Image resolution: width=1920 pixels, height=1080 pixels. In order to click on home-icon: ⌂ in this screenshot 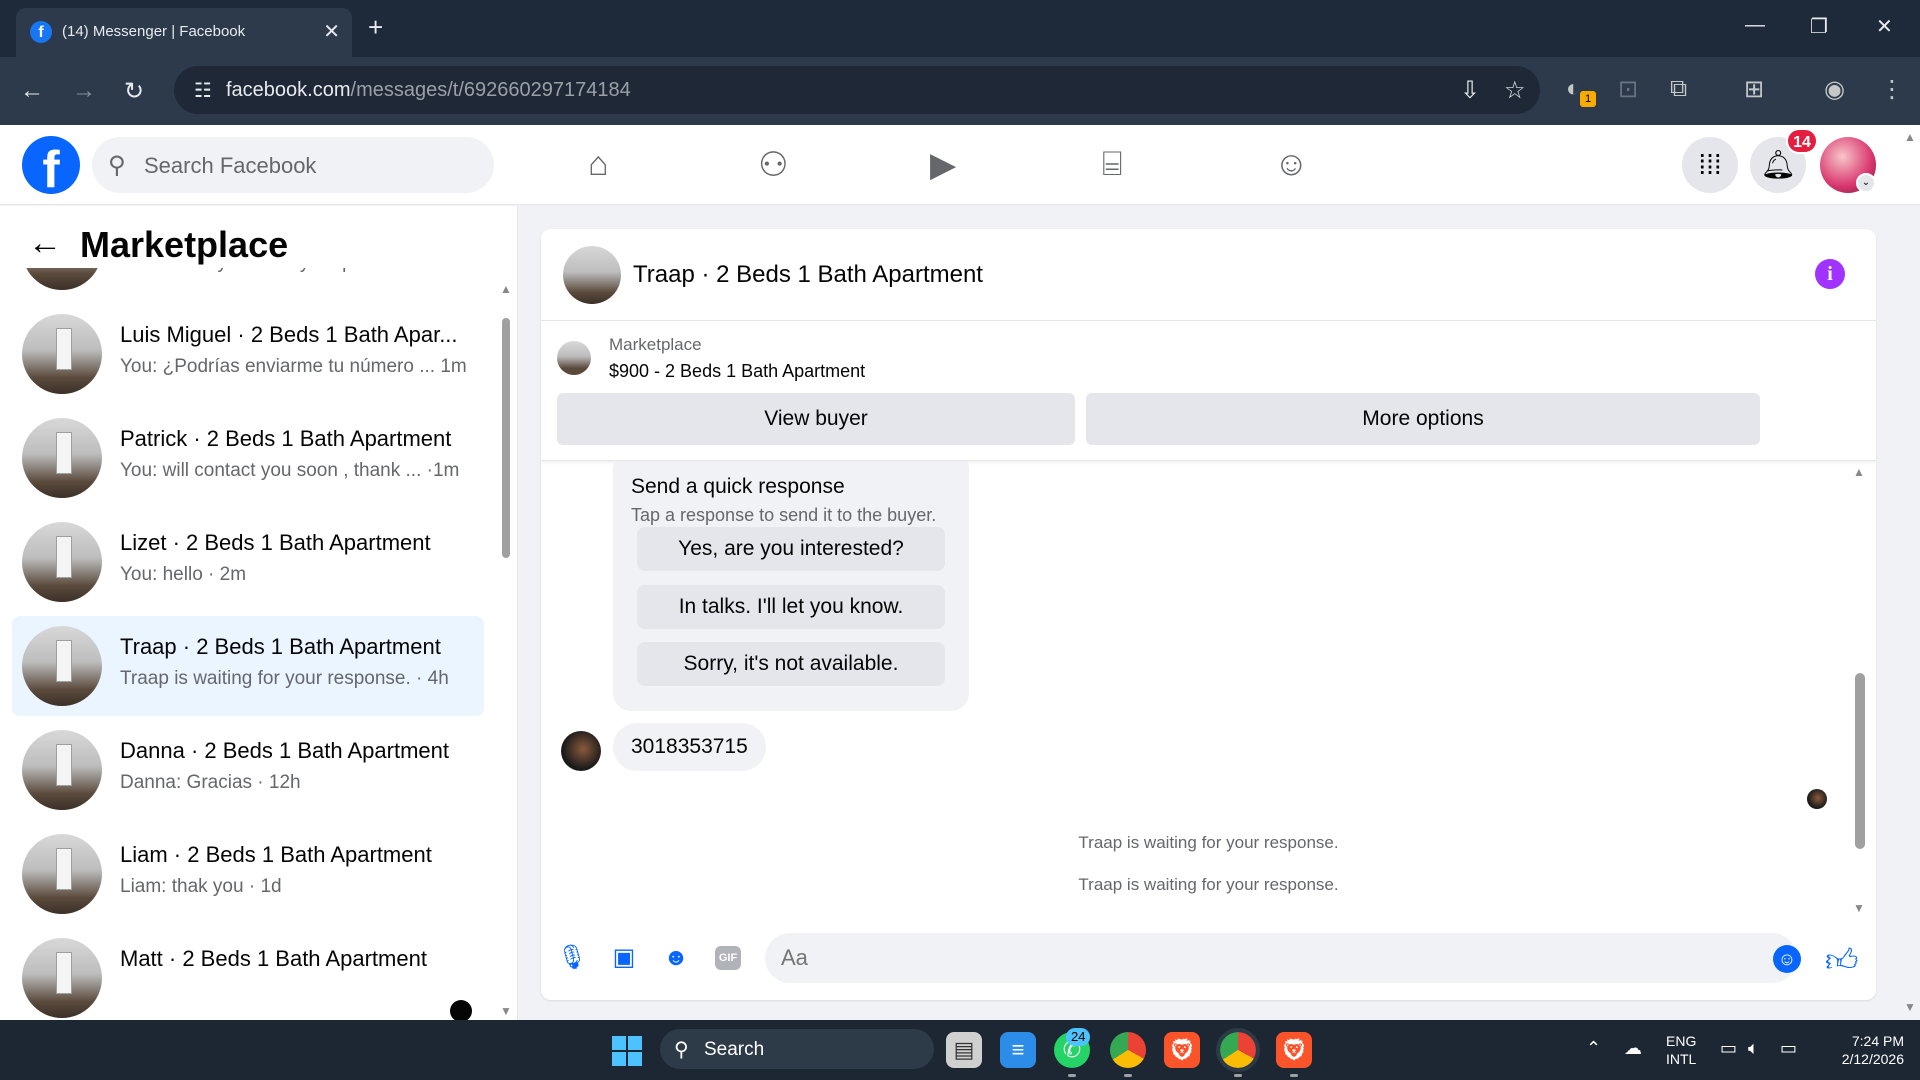, I will do `click(598, 164)`.